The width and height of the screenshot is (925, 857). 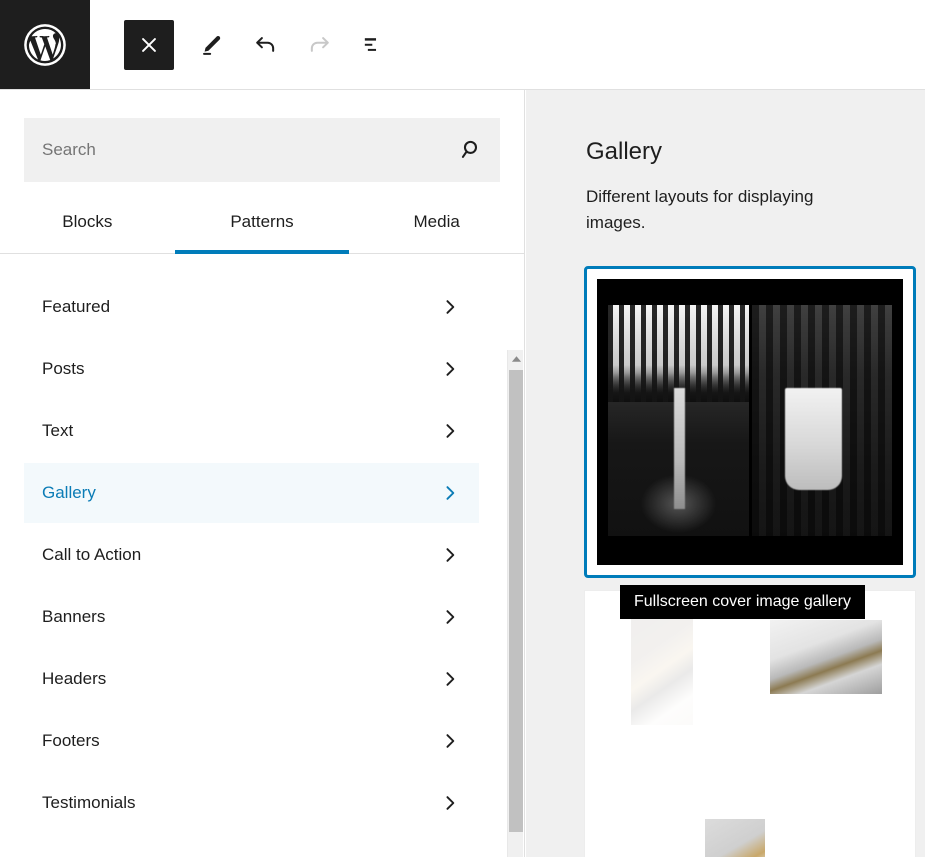 I want to click on undo-icon, so click(x=264, y=44).